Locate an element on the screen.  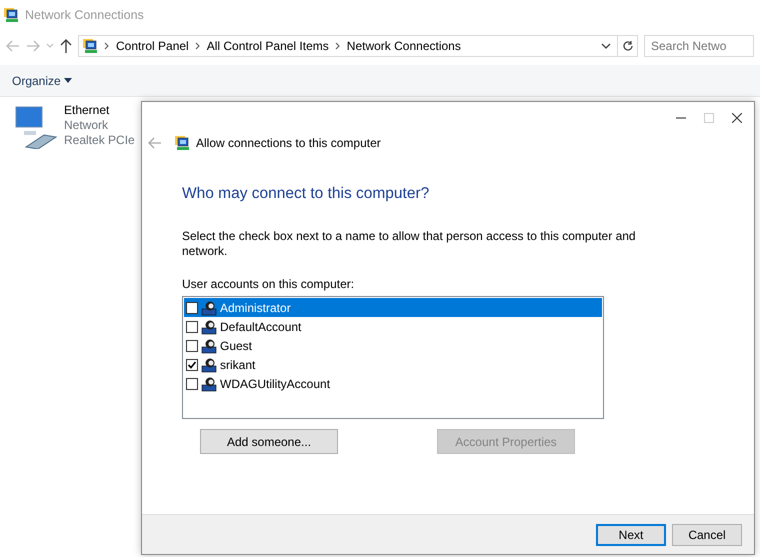
breadcrumb-item: Control Panel is located at coordinates (152, 46).